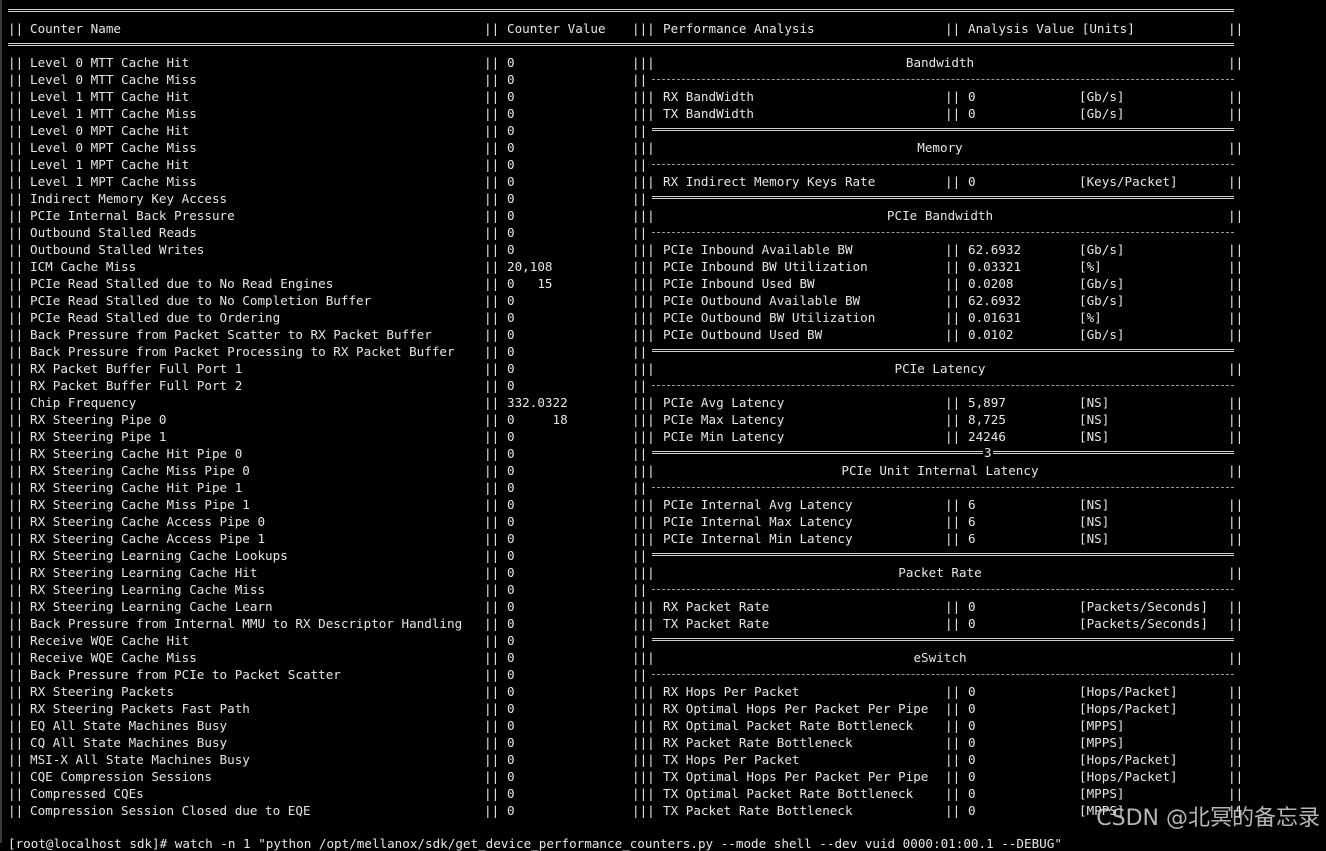  I want to click on analysis-row: ||| PCIe Internal Max Latency || 6 [NS] ||, so click(663, 521).